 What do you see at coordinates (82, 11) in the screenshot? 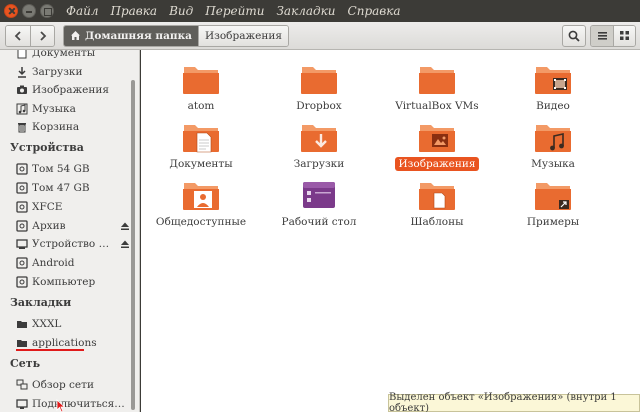
I see `menu-file: Файл` at bounding box center [82, 11].